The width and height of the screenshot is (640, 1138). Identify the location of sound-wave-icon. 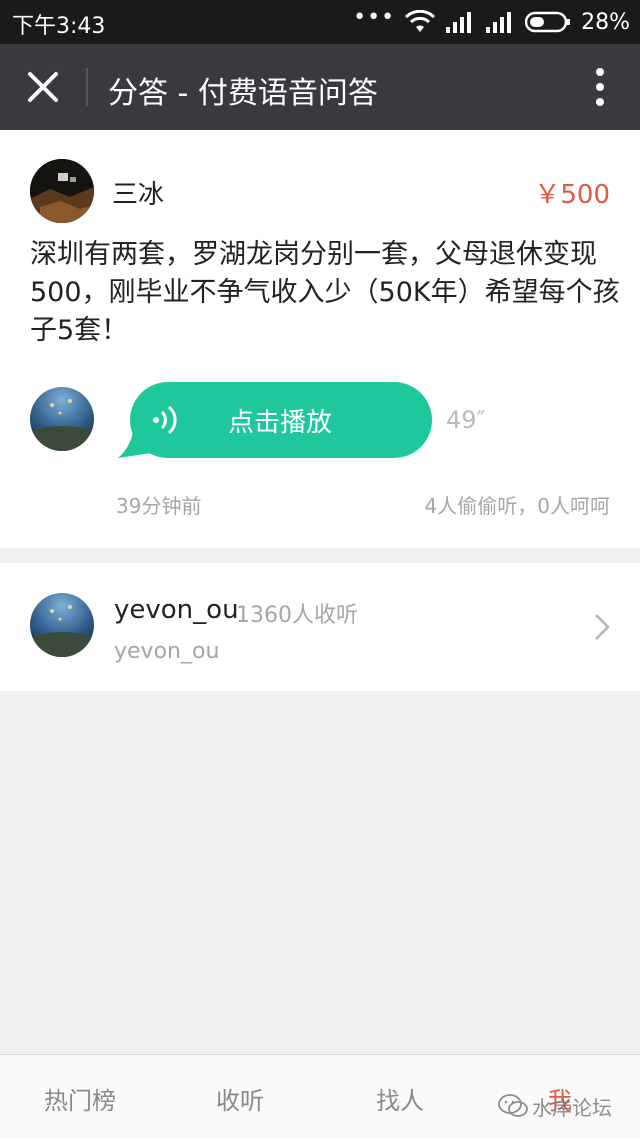
(165, 420).